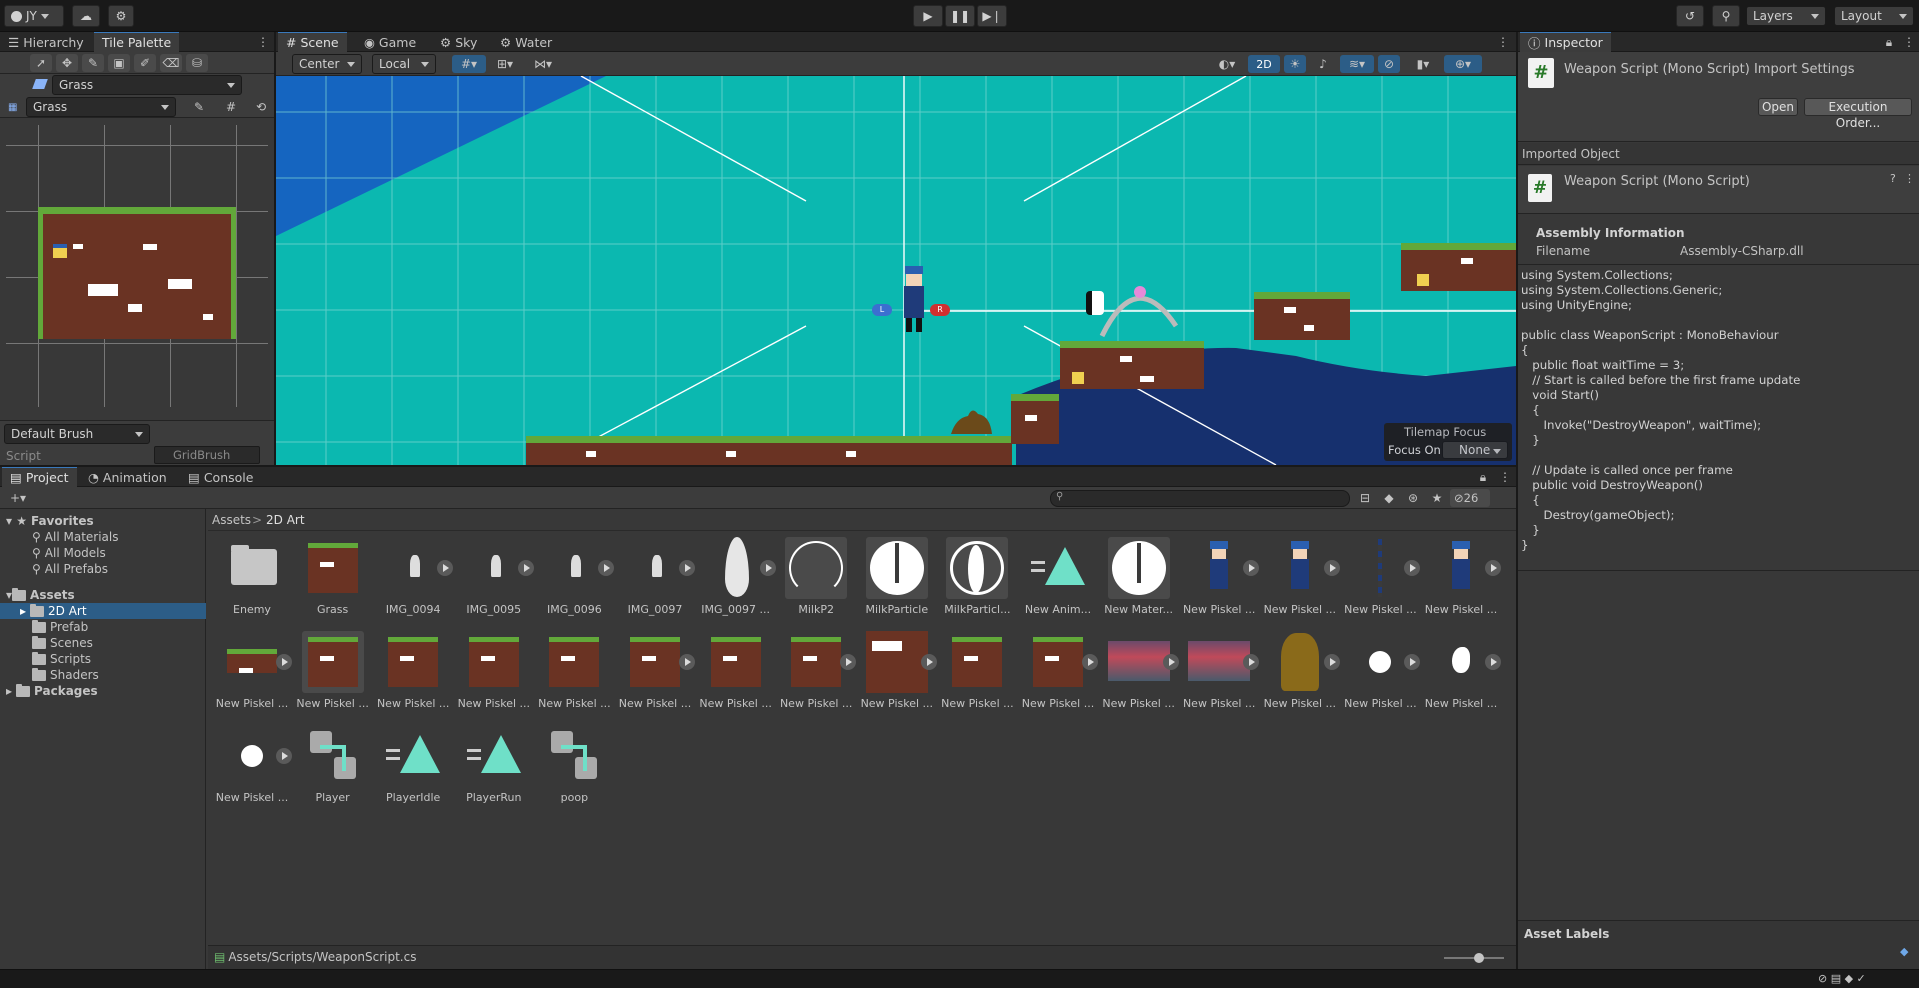 This screenshot has width=1919, height=988. What do you see at coordinates (1904, 951) in the screenshot?
I see `label-tag-icon: ◆` at bounding box center [1904, 951].